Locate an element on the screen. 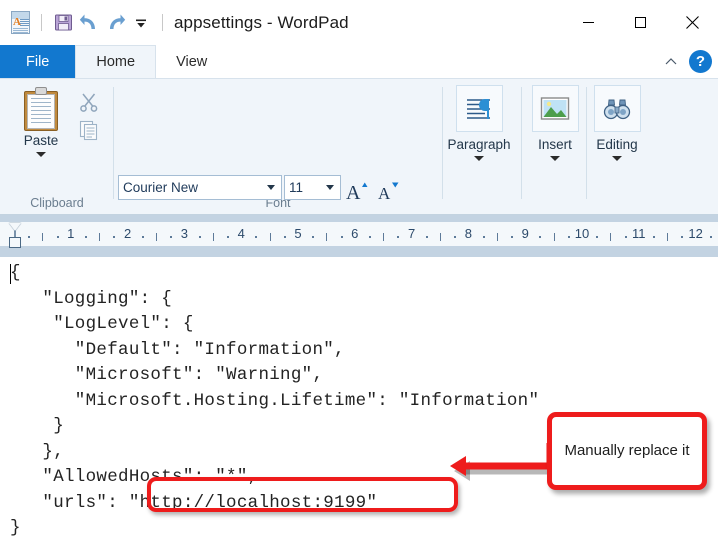 This screenshot has height=557, width=718. paste-button: Paste is located at coordinates (41, 124).